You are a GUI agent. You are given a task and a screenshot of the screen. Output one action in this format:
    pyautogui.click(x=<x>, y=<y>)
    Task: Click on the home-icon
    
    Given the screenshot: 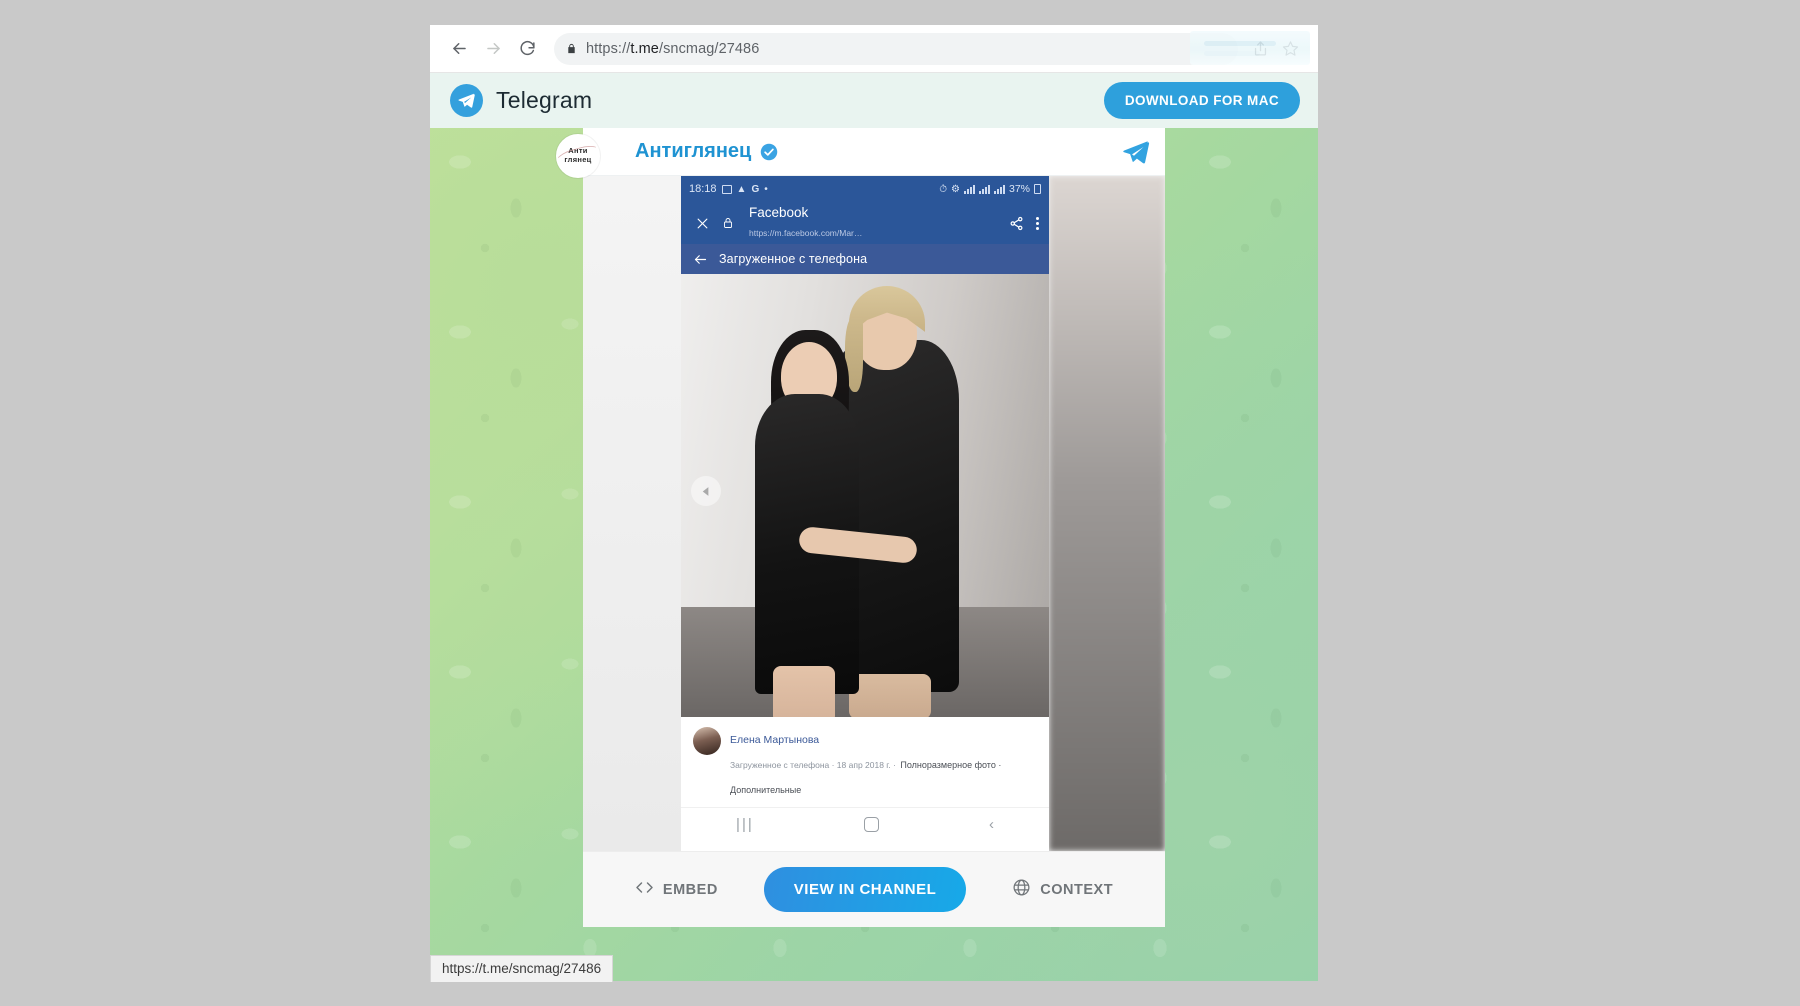 What is the action you would take?
    pyautogui.click(x=871, y=825)
    